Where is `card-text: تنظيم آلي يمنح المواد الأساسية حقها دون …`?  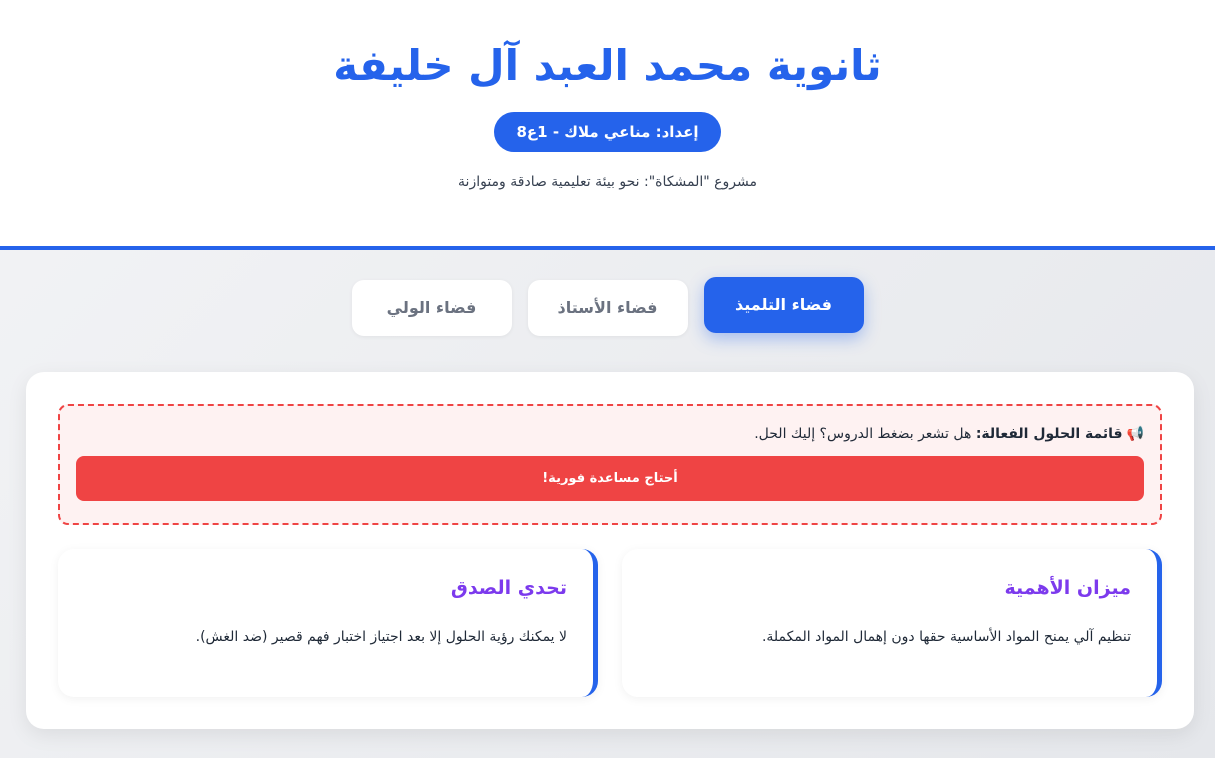
card-text: تنظيم آلي يمنح المواد الأساسية حقها دون … is located at coordinates (946, 637).